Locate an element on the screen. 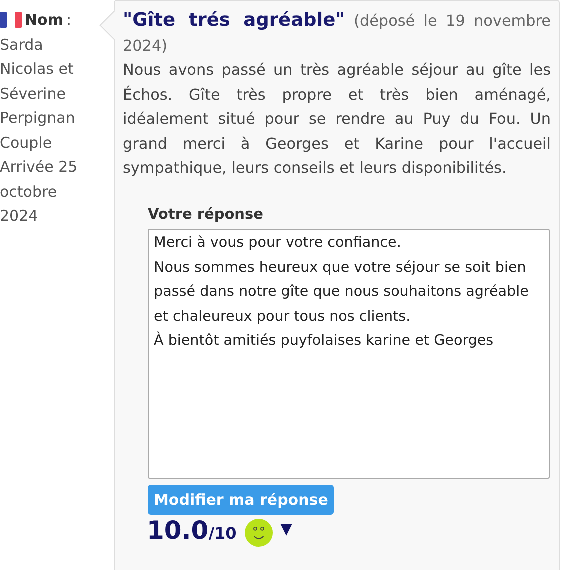 The width and height of the screenshot is (574, 570). arrival-date: Arrivée 25 octobre 2024 is located at coordinates (39, 192).